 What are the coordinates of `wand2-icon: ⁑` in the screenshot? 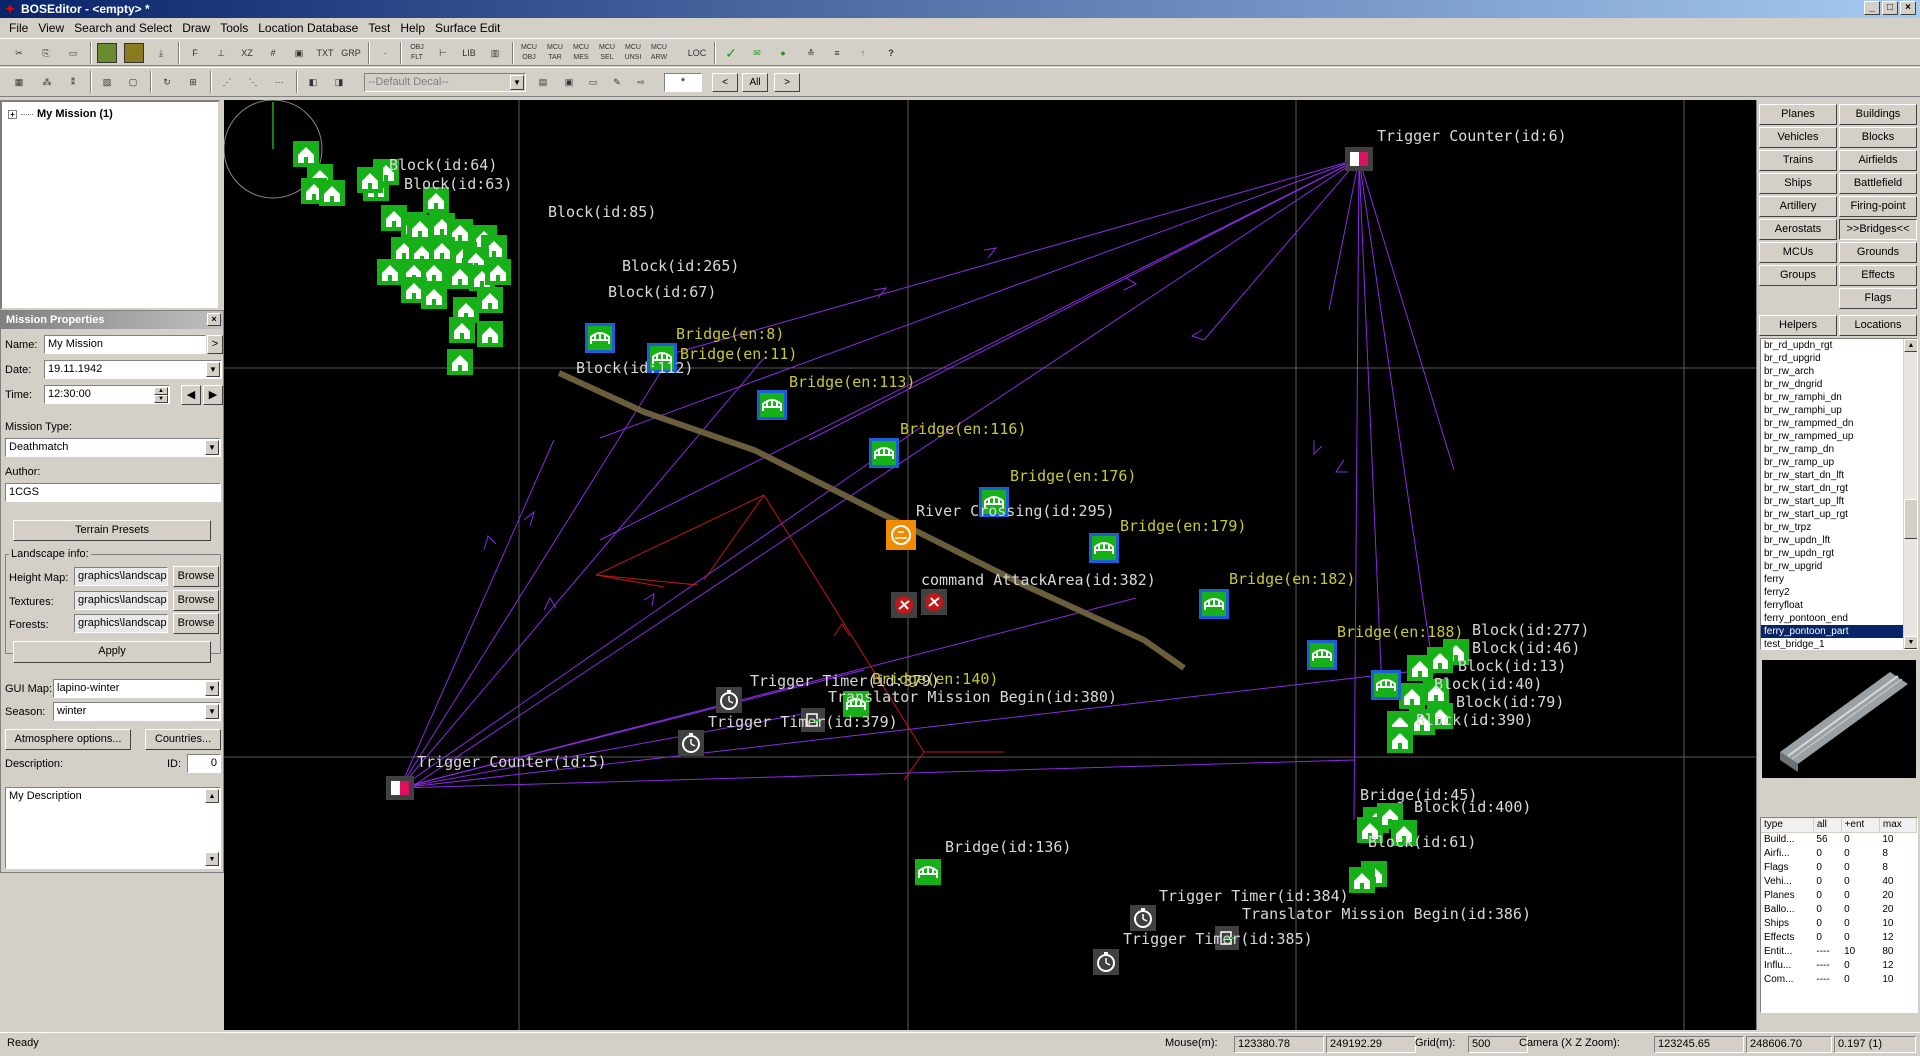 It's located at (73, 82).